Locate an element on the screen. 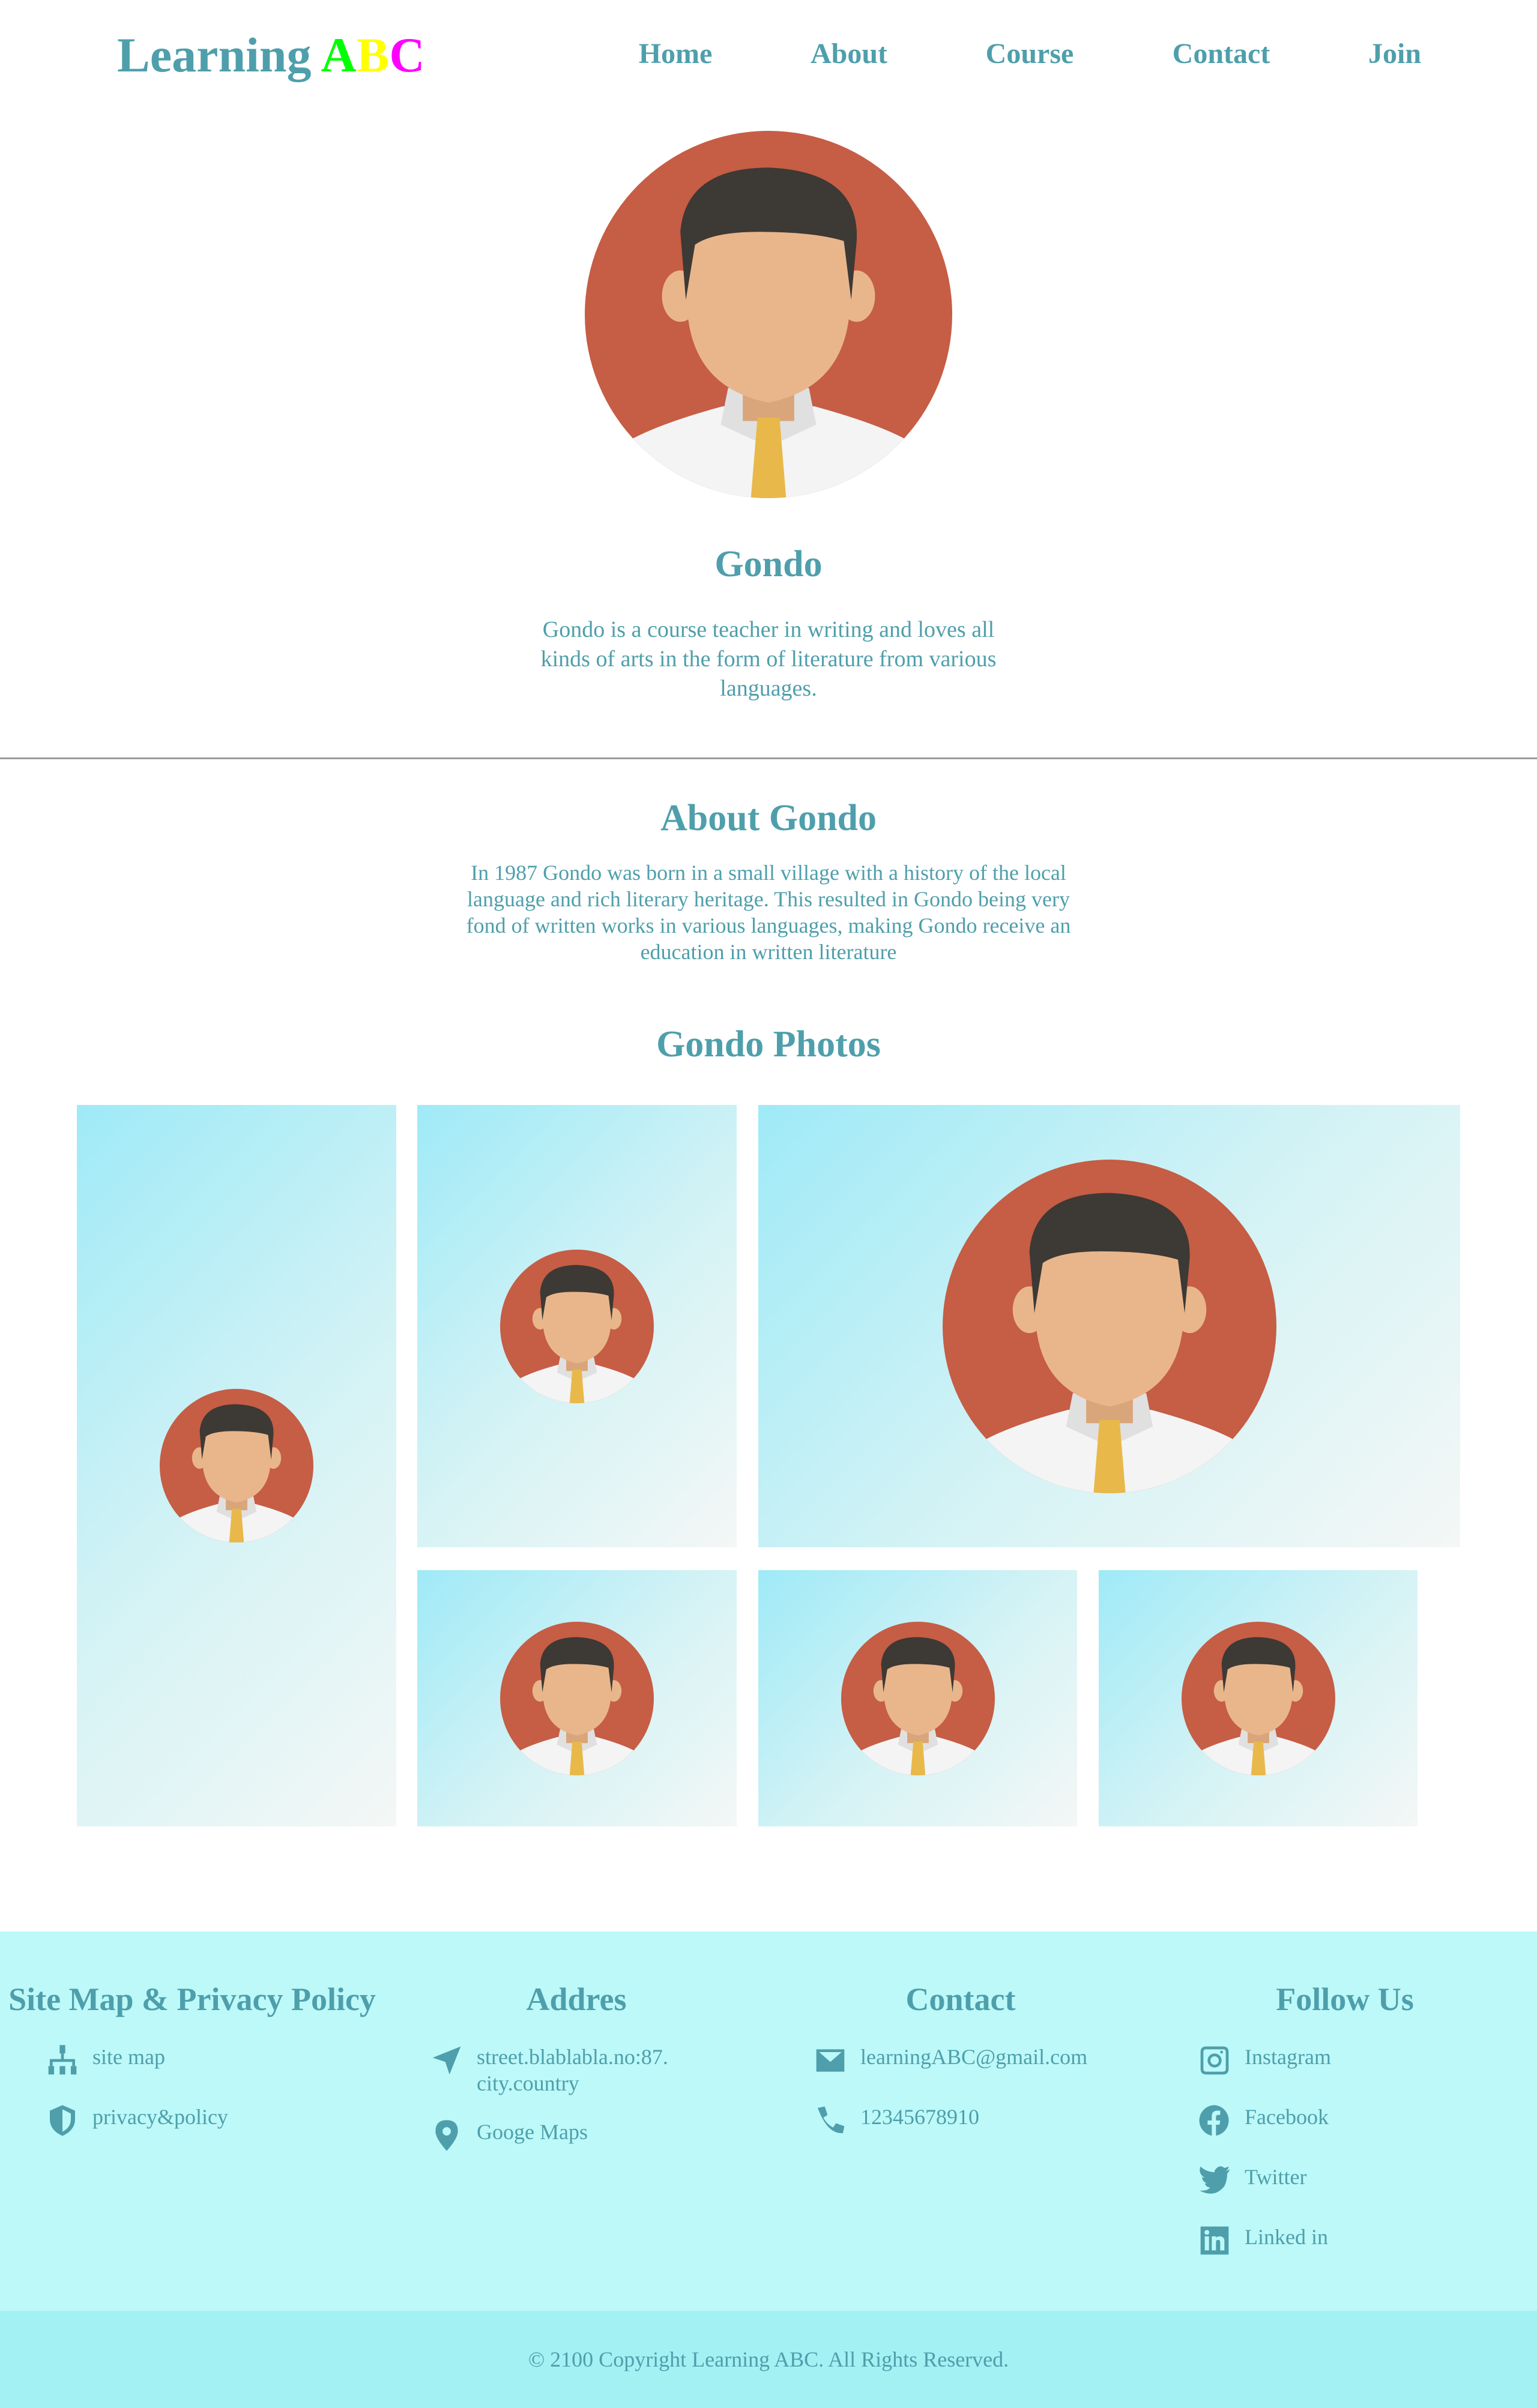  sitemap-label: site map is located at coordinates (128, 2057).